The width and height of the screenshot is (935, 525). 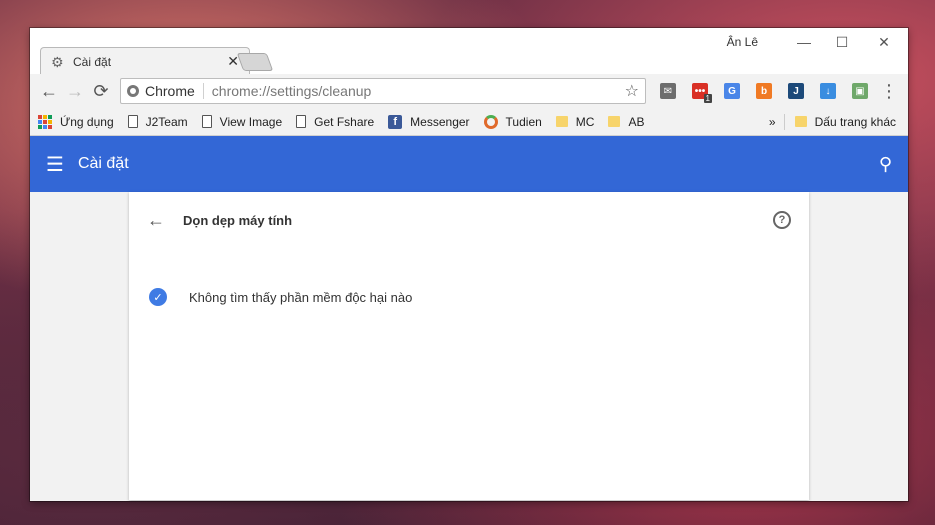 What do you see at coordinates (145, 61) in the screenshot?
I see `tab-settings: ⚙ Cài đặt ✕` at bounding box center [145, 61].